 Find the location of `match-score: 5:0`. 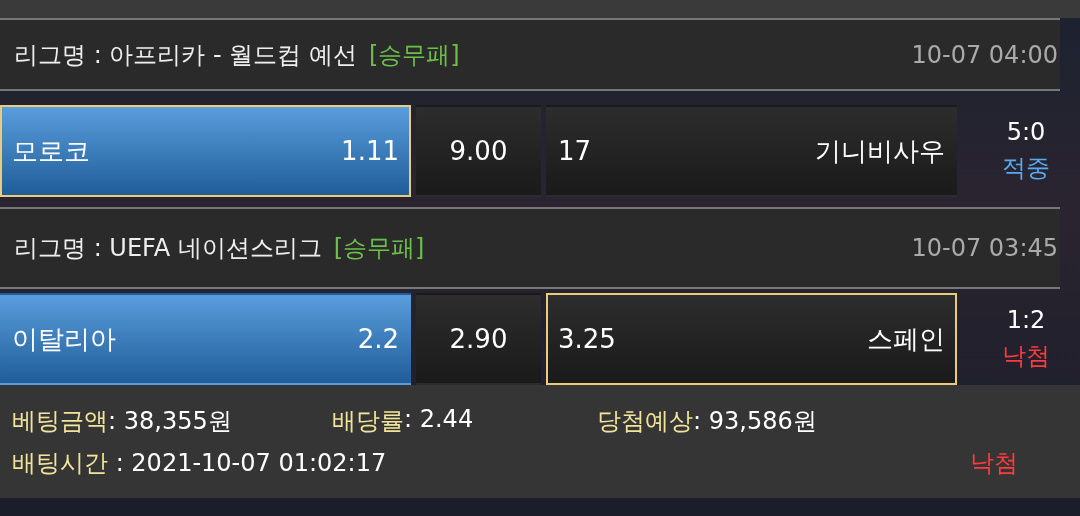

match-score: 5:0 is located at coordinates (1026, 132).